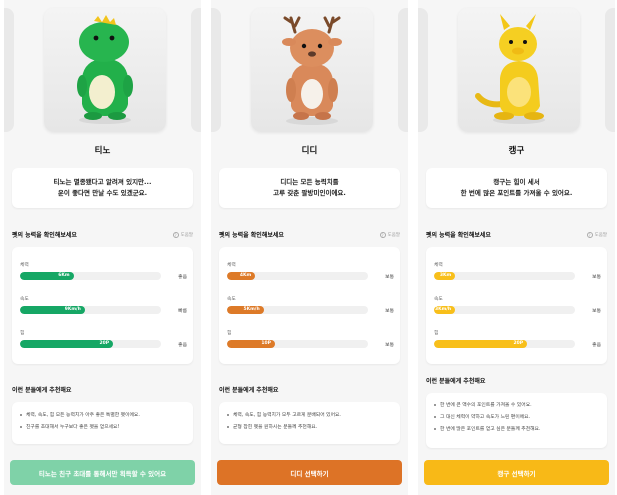  What do you see at coordinates (516, 193) in the screenshot?
I see `pet-description-line: 한 번에 많은 포인트를 가져올 수 있어요.` at bounding box center [516, 193].